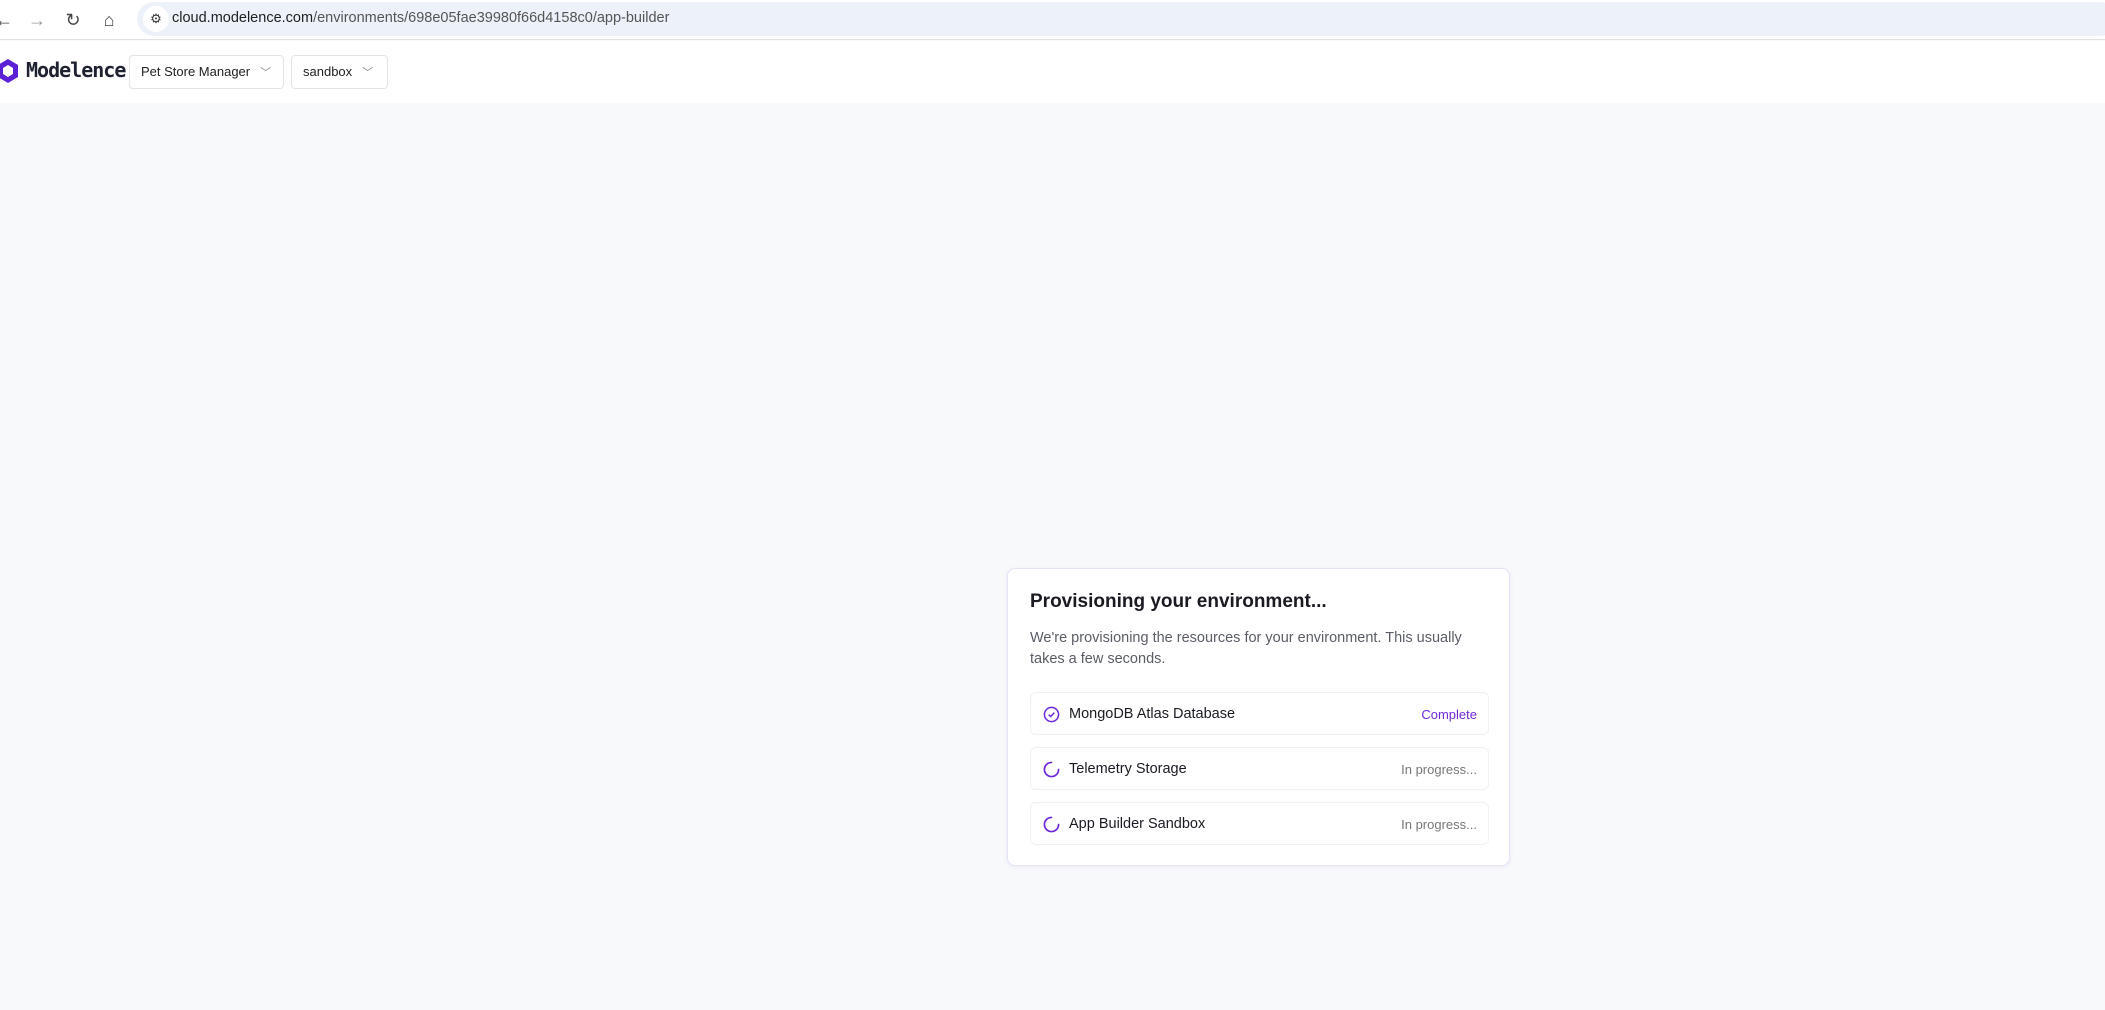  What do you see at coordinates (1152, 714) in the screenshot?
I see `resource-name: MongoDB Atlas Database` at bounding box center [1152, 714].